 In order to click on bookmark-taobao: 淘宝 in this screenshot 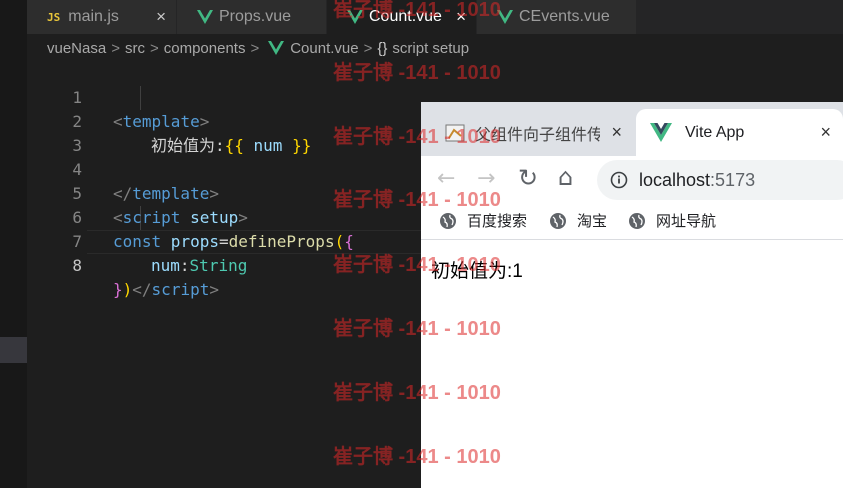, I will do `click(578, 220)`.